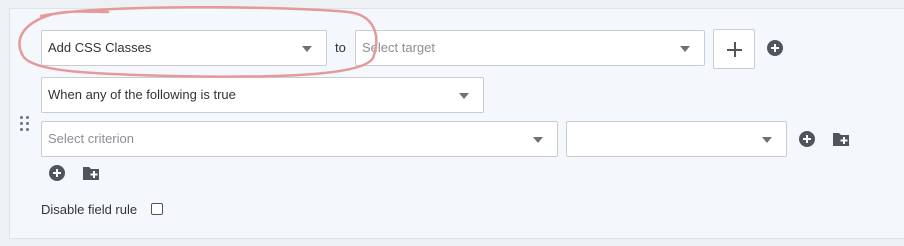  I want to click on action-select: Add CSS Classes, so click(184, 48).